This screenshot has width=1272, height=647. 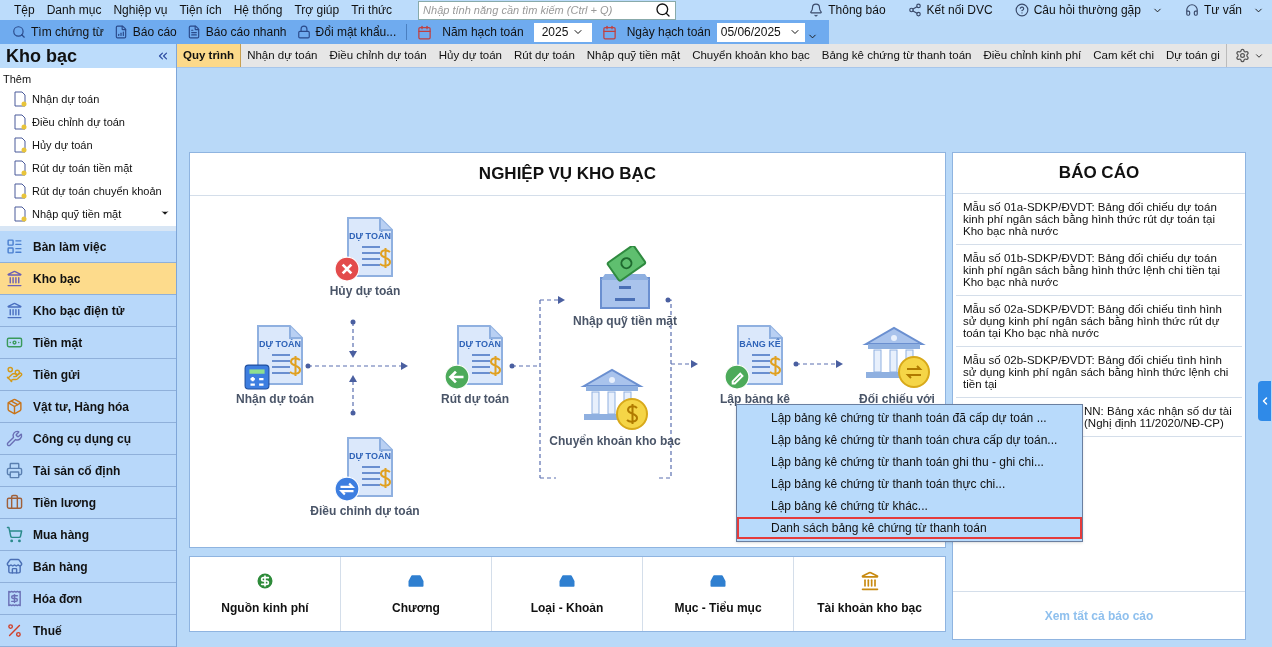 I want to click on report-link: Mẫu số 01b-SDKP/ĐVDT: Bảng đối chiếu dự toán kinh phí ngân sách bằng hình thức lệnh chi tiền tại Kho bạc nhà nước, so click(x=1099, y=270).